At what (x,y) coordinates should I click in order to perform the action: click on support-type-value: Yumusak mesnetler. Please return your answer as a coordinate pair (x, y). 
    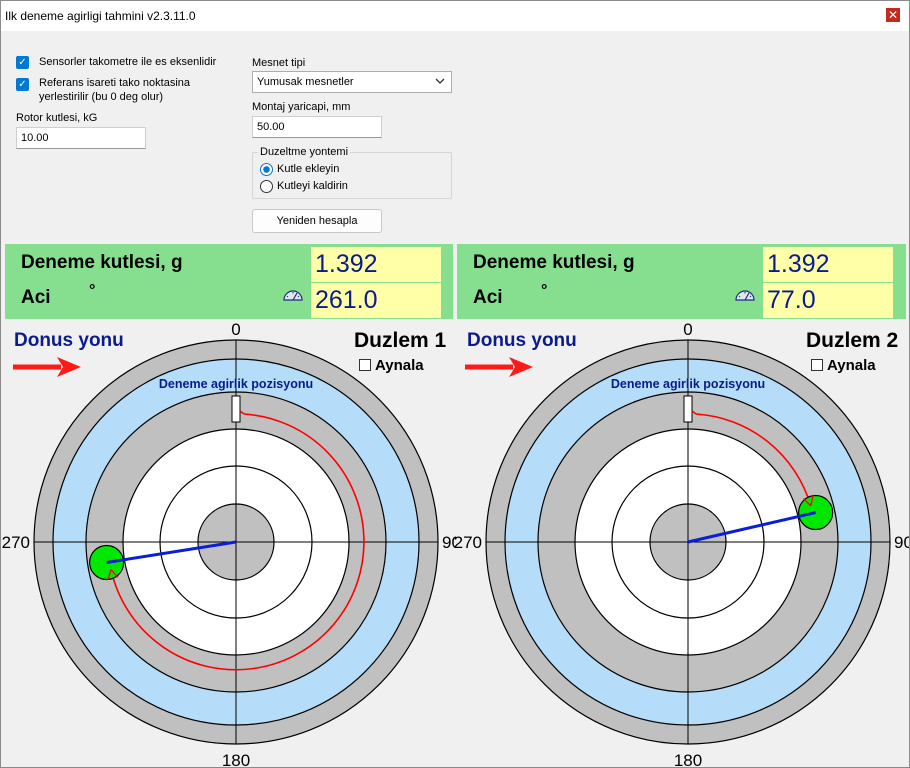
    Looking at the image, I should click on (305, 82).